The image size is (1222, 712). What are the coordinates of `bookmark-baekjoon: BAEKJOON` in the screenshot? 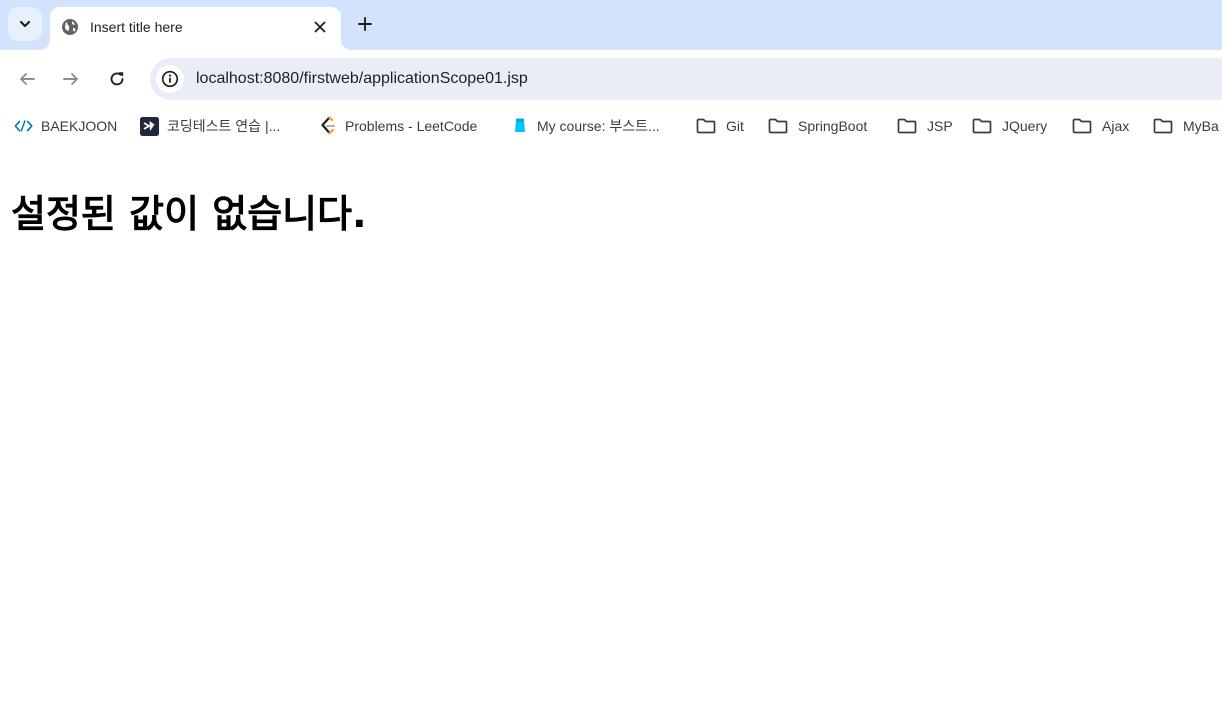 It's located at (65, 126).